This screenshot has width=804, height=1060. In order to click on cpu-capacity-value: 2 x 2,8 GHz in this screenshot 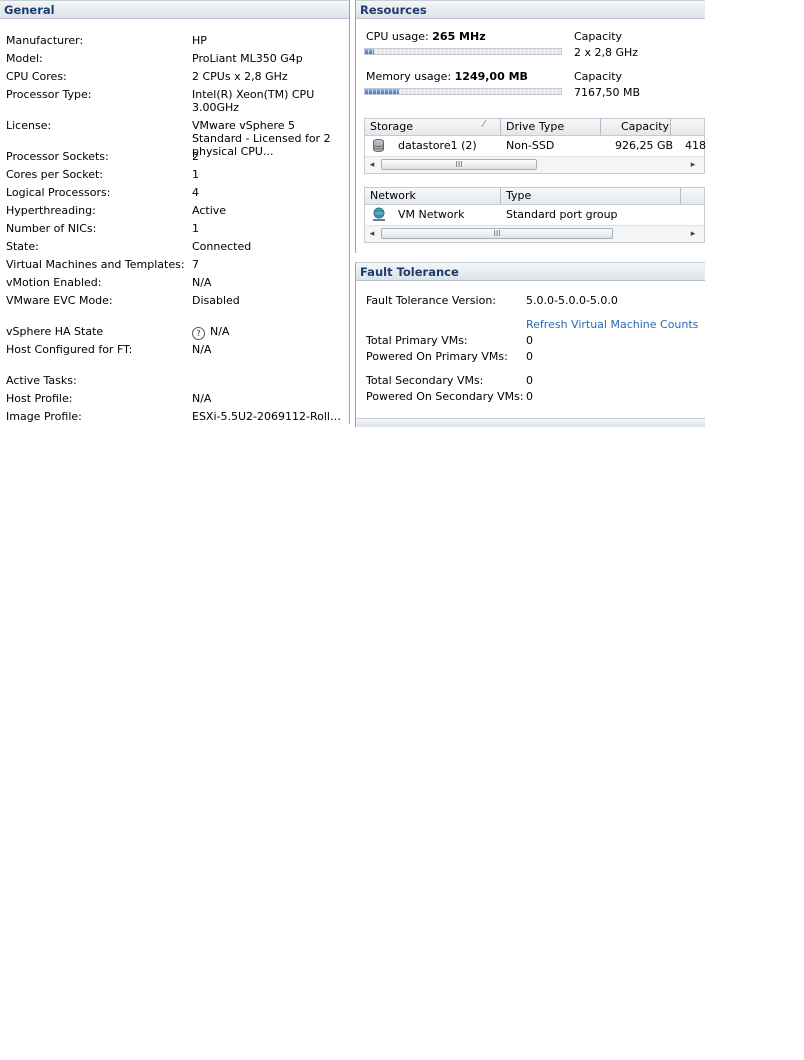, I will do `click(606, 52)`.